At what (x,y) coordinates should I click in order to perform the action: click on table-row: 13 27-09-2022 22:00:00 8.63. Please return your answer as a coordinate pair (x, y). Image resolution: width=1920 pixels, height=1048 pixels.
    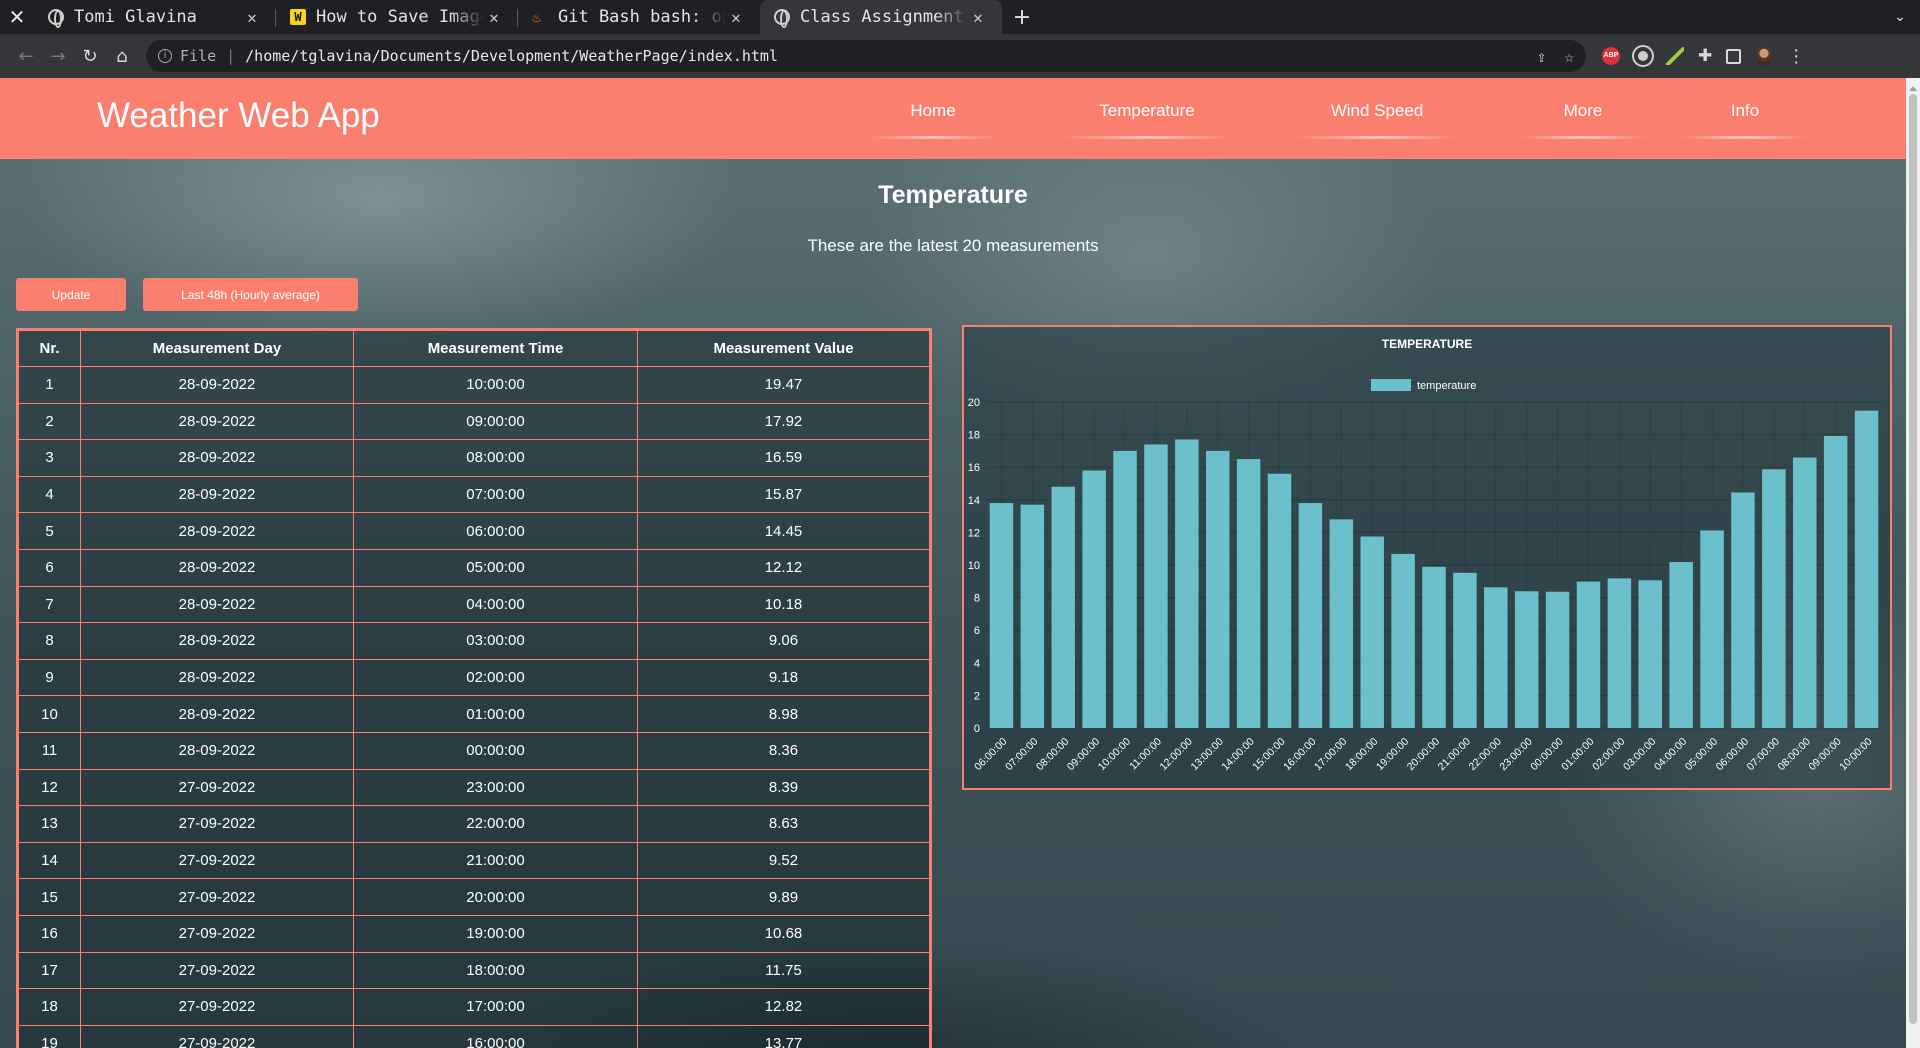
    Looking at the image, I should click on (474, 824).